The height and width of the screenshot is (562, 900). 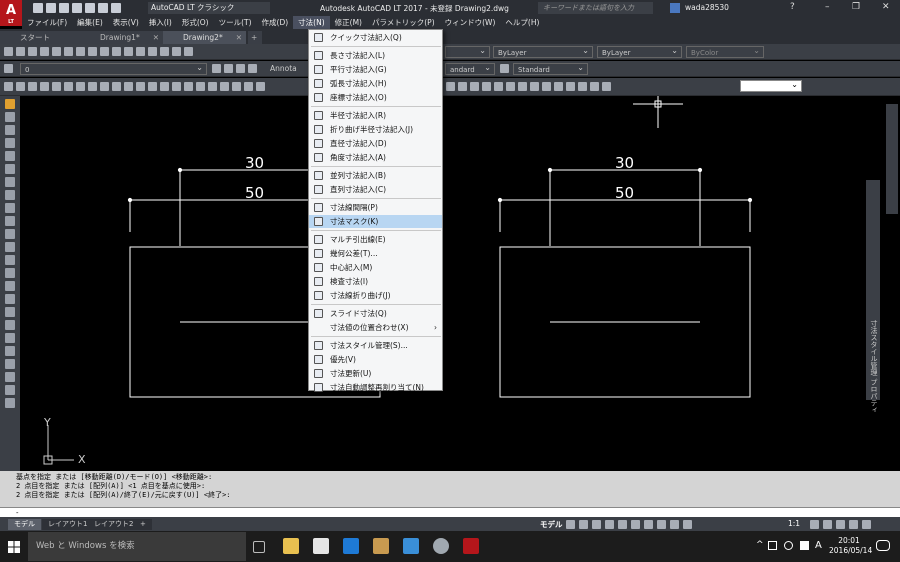 I want to click on point-tool-icon, so click(x=10, y=260).